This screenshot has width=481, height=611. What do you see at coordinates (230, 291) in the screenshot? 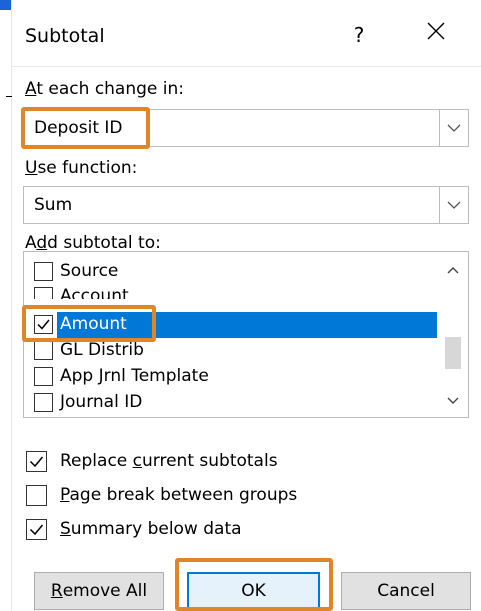
I see `list-item: Account` at bounding box center [230, 291].